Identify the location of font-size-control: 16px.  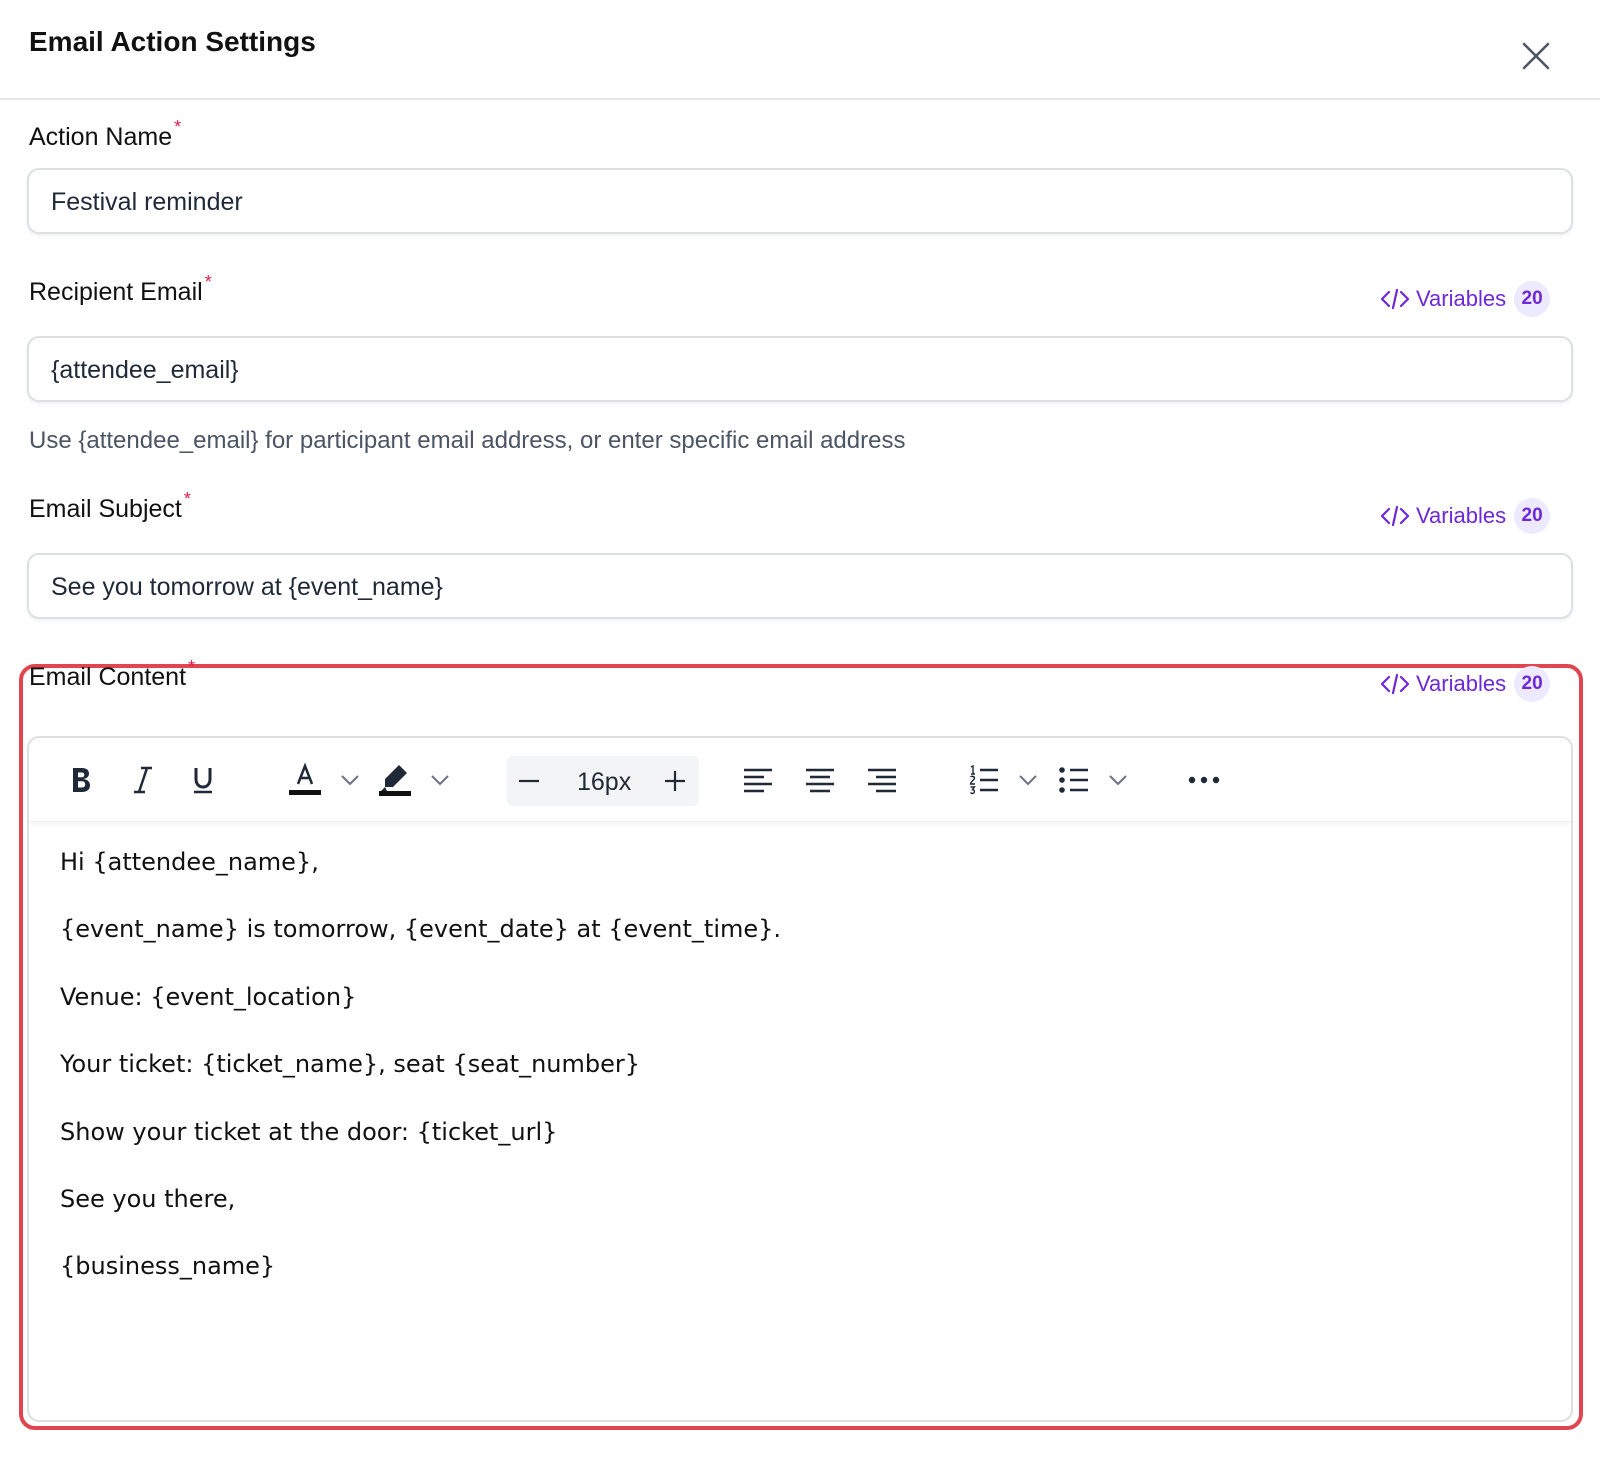
(603, 781).